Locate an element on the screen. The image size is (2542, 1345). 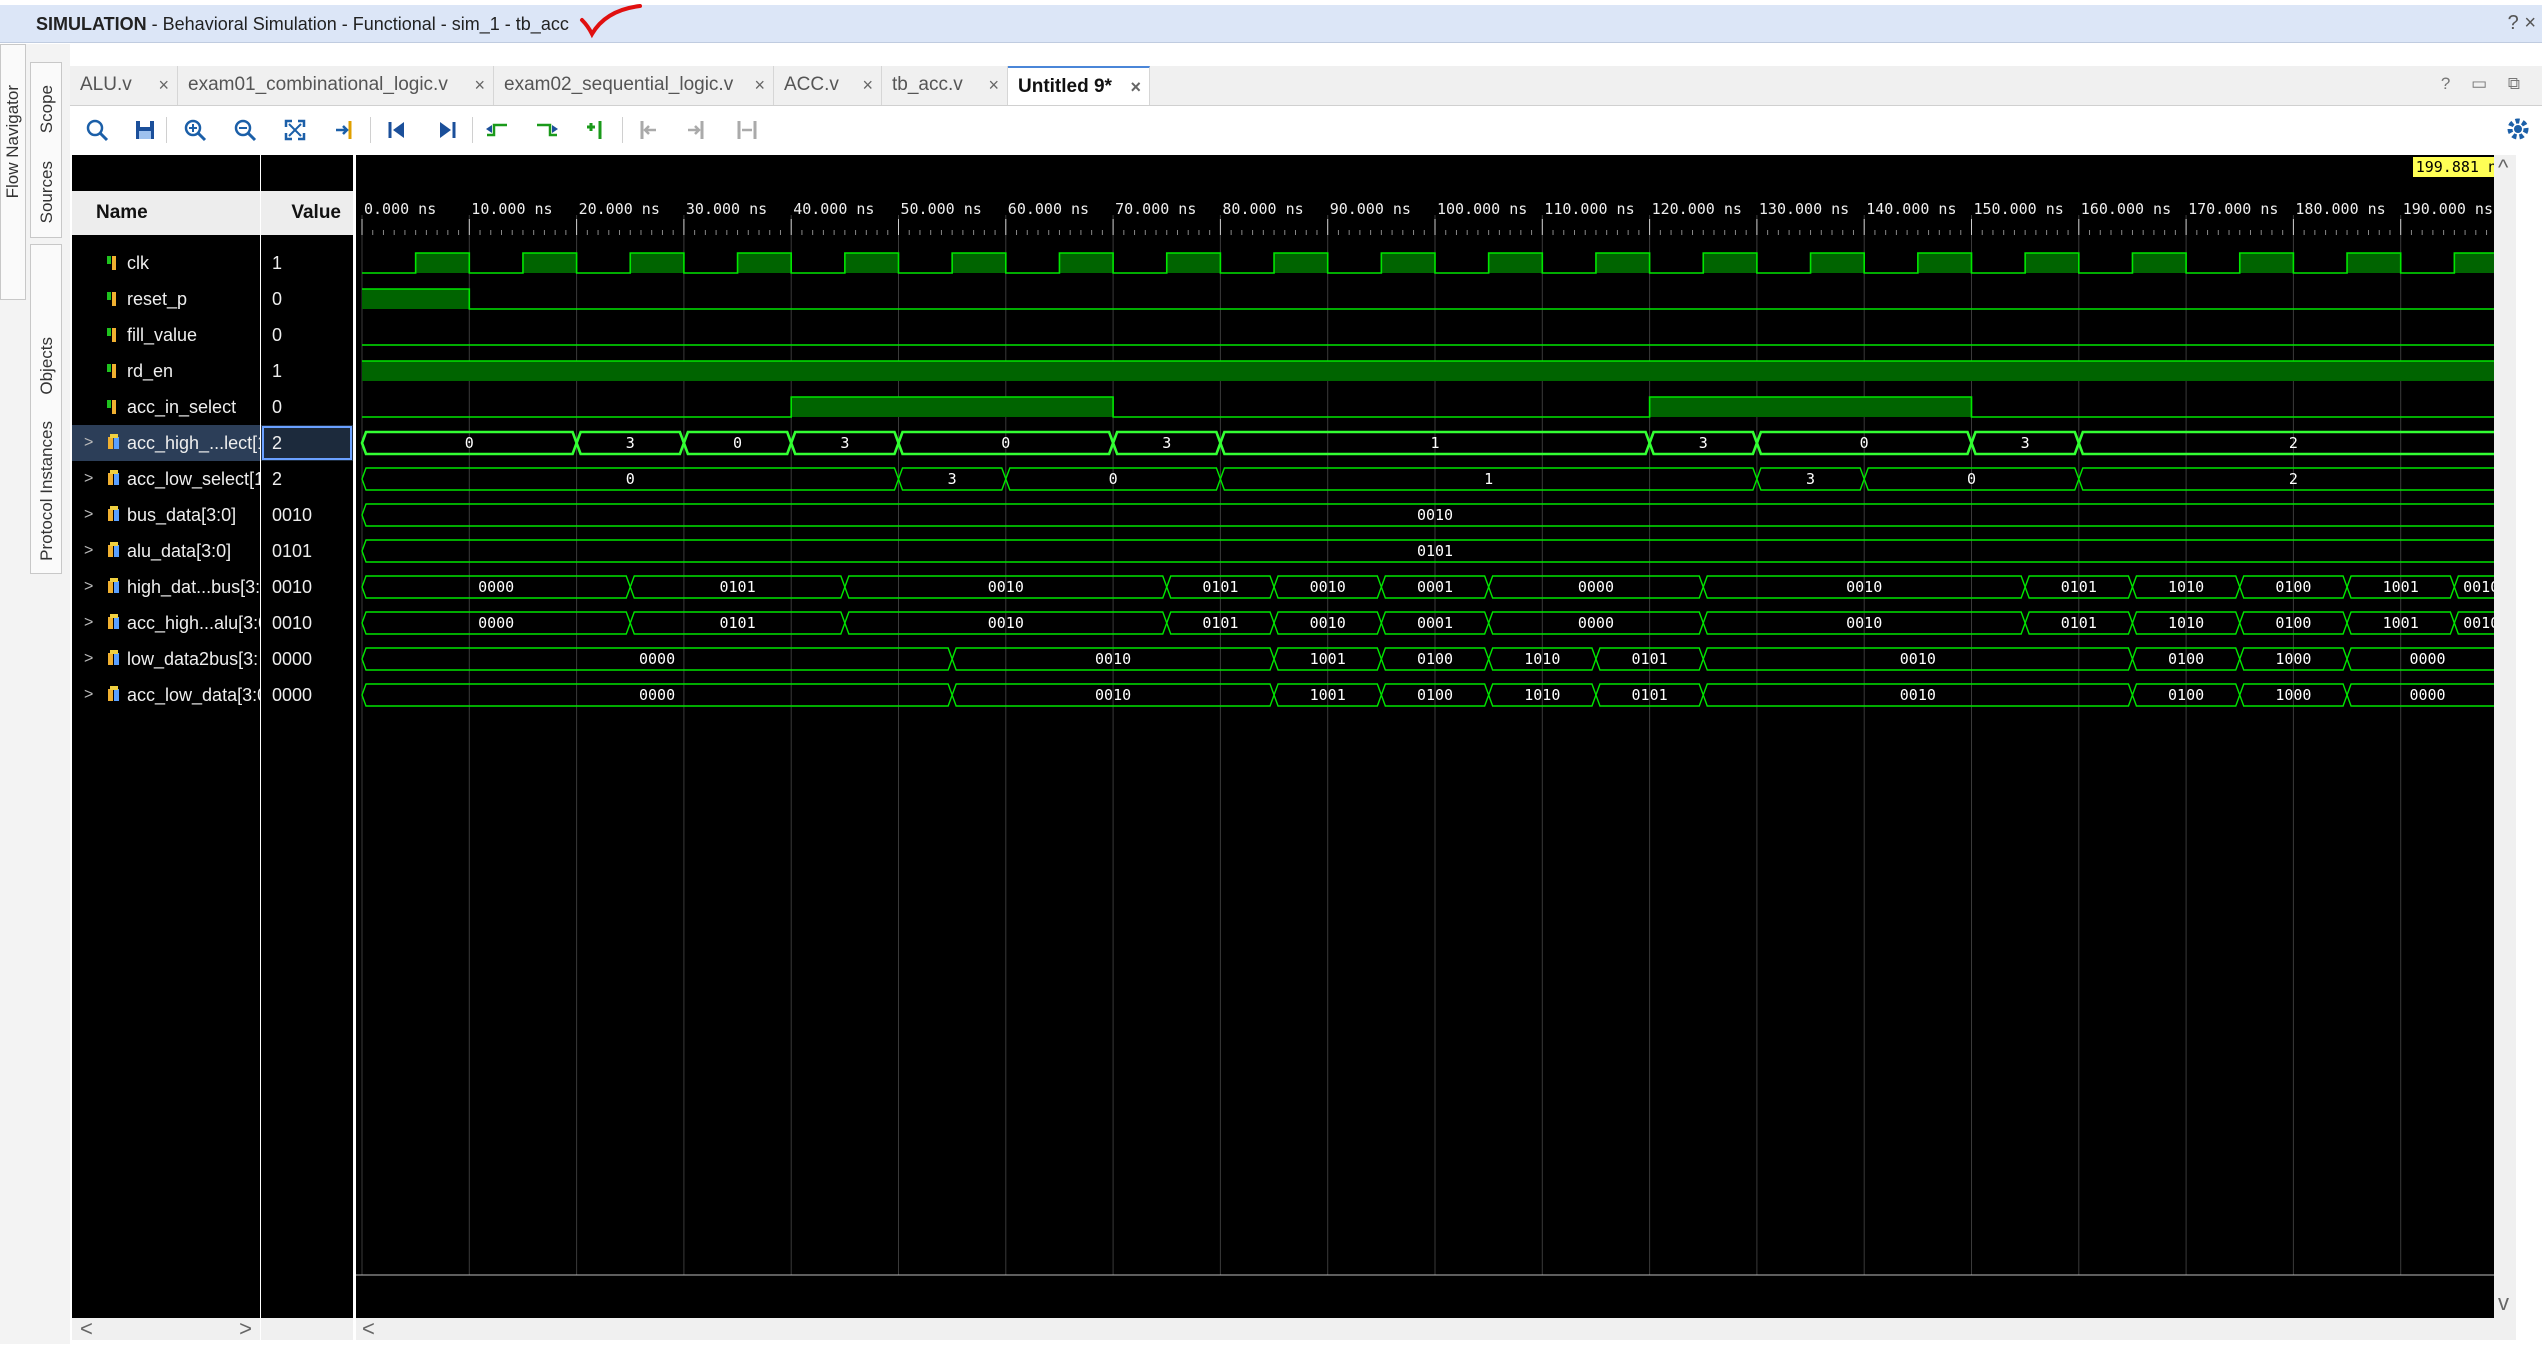
swap-cursors-icon is located at coordinates (747, 130).